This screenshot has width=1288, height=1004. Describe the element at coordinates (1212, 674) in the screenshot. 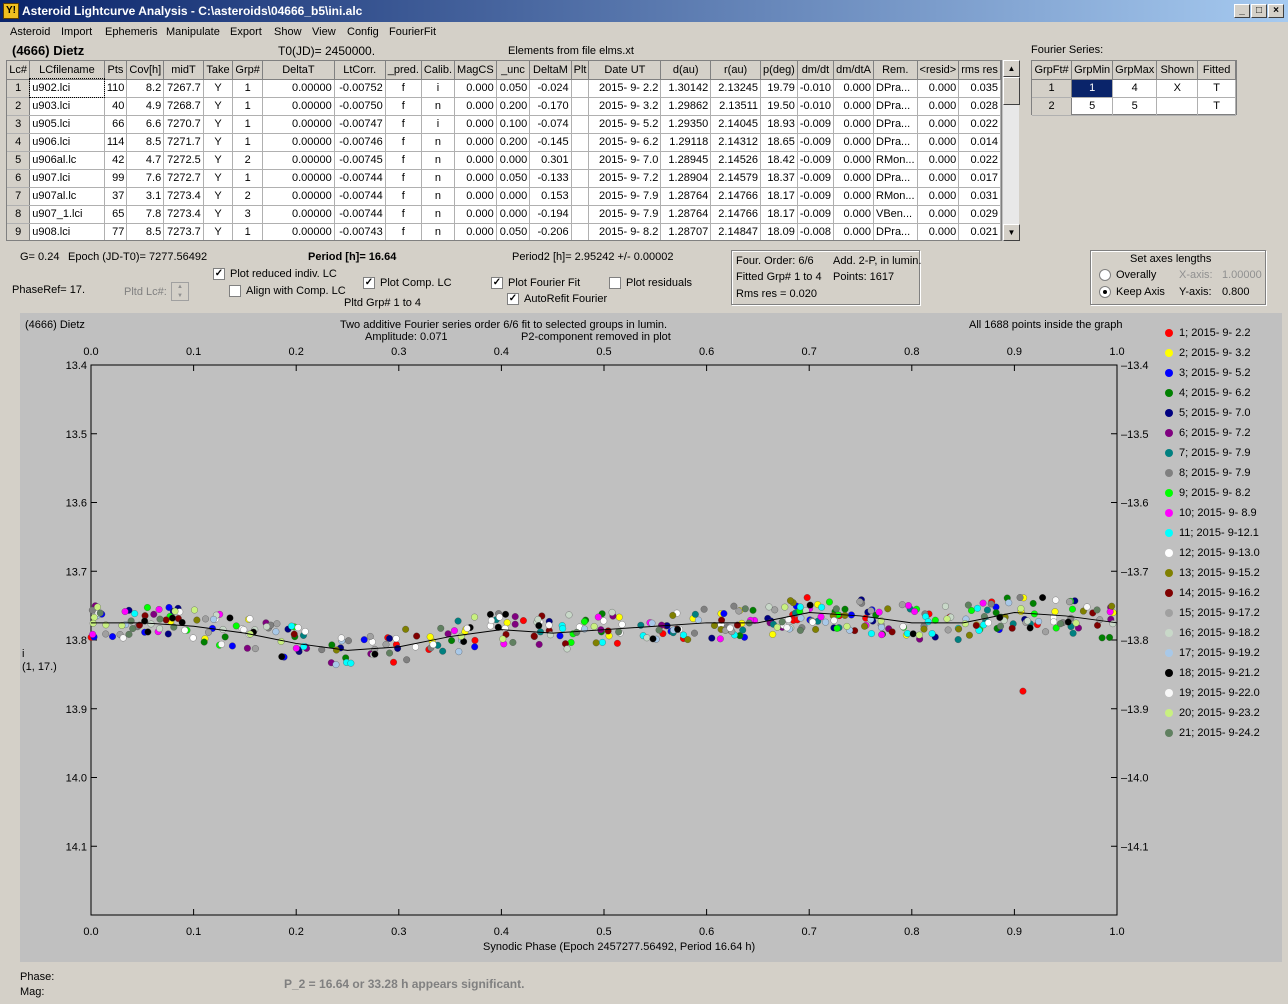

I see `legend-item: 18; 2015- 9-21.2` at that location.